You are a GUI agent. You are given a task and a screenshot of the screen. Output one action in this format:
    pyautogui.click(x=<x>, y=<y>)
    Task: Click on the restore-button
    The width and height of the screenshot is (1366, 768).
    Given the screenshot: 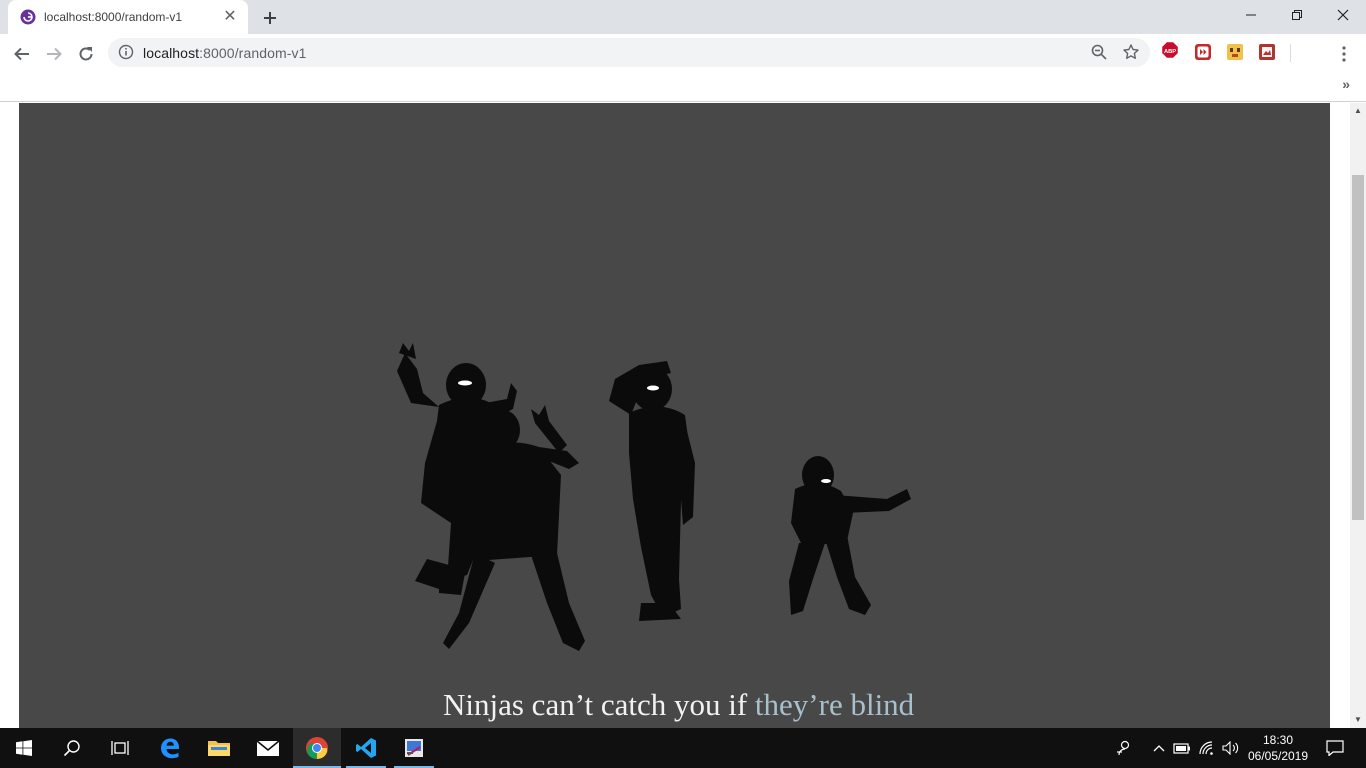 What is the action you would take?
    pyautogui.click(x=1297, y=15)
    